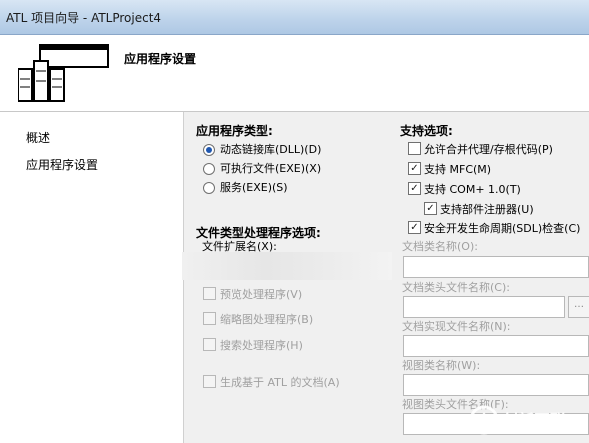  Describe the element at coordinates (261, 294) in the screenshot. I see `preview-handler-label: 预览处理程序(V)` at that location.